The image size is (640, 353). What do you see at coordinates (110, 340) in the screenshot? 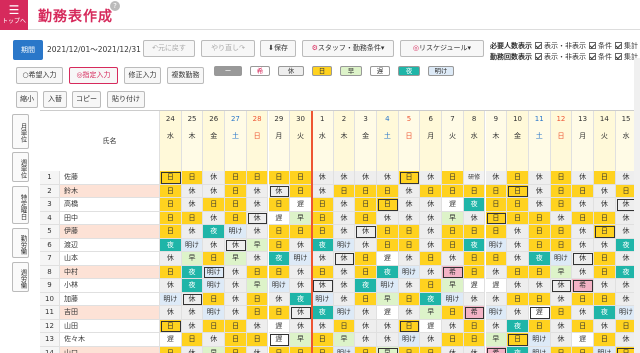
I see `staff-name: 佐々木` at bounding box center [110, 340].